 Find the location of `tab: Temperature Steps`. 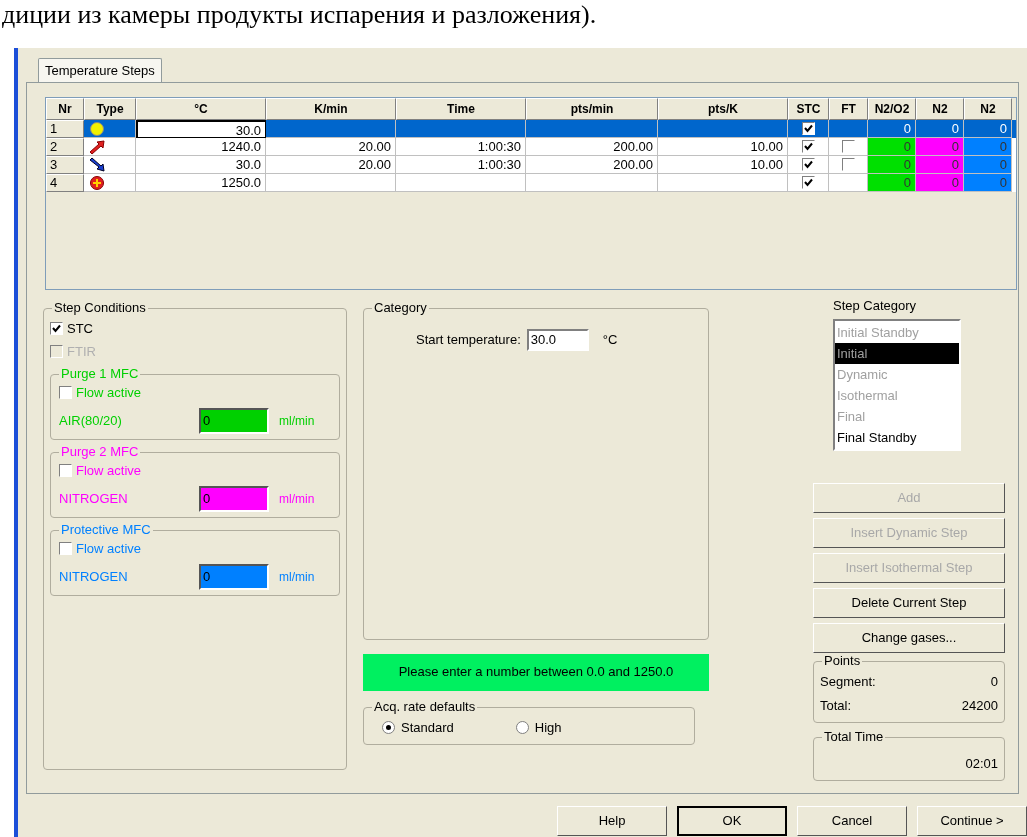

tab: Temperature Steps is located at coordinates (100, 70).